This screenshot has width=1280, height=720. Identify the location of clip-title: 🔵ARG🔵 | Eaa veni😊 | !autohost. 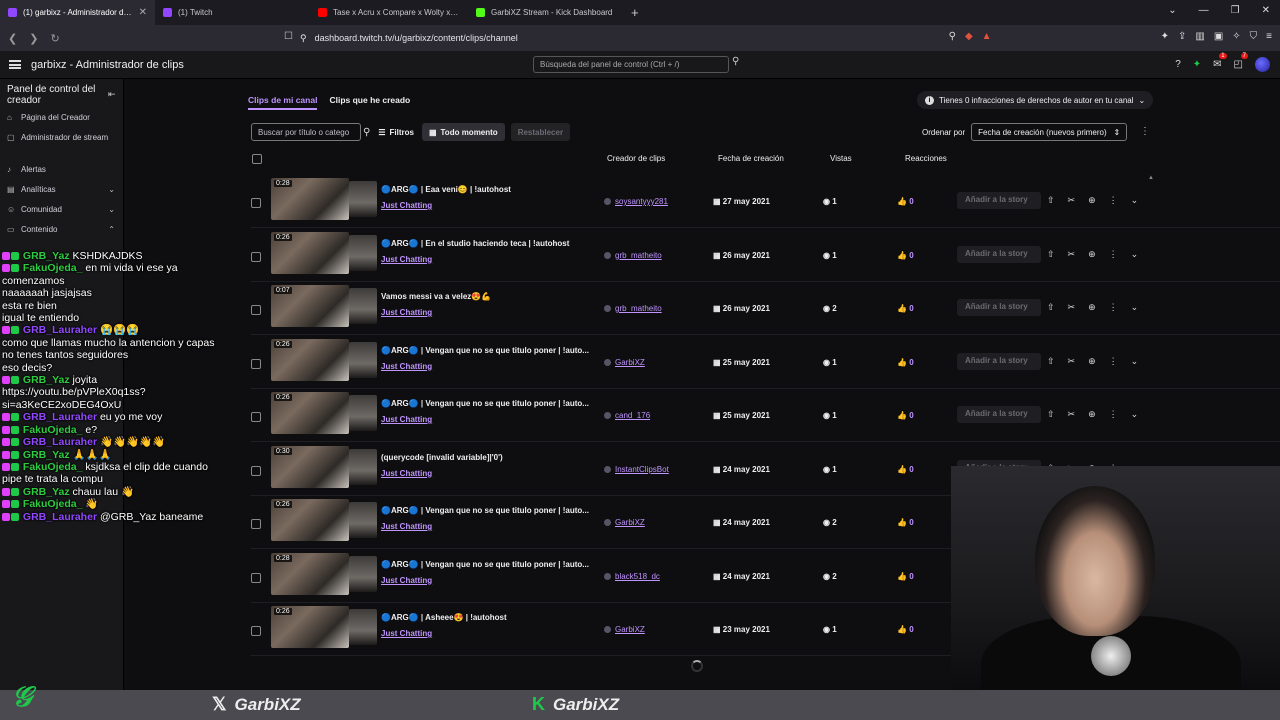
(487, 189).